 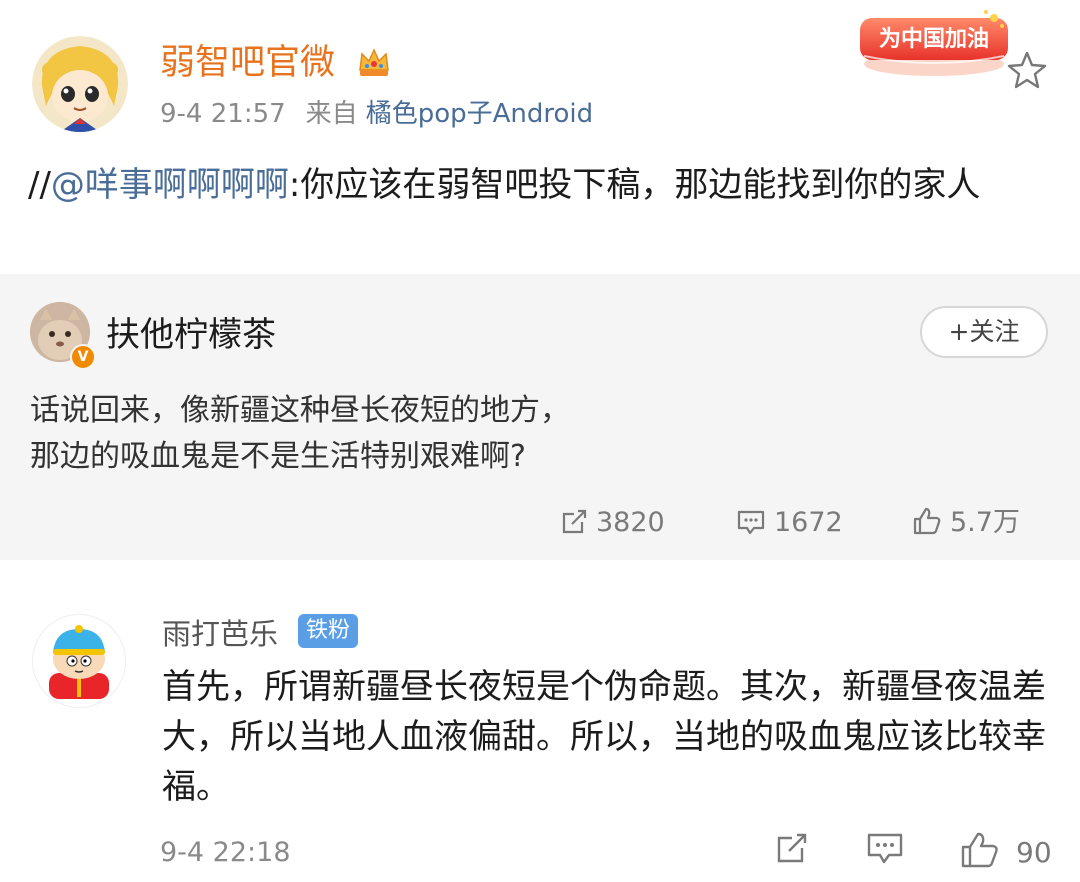 I want to click on from-label: 来自, so click(x=331, y=114).